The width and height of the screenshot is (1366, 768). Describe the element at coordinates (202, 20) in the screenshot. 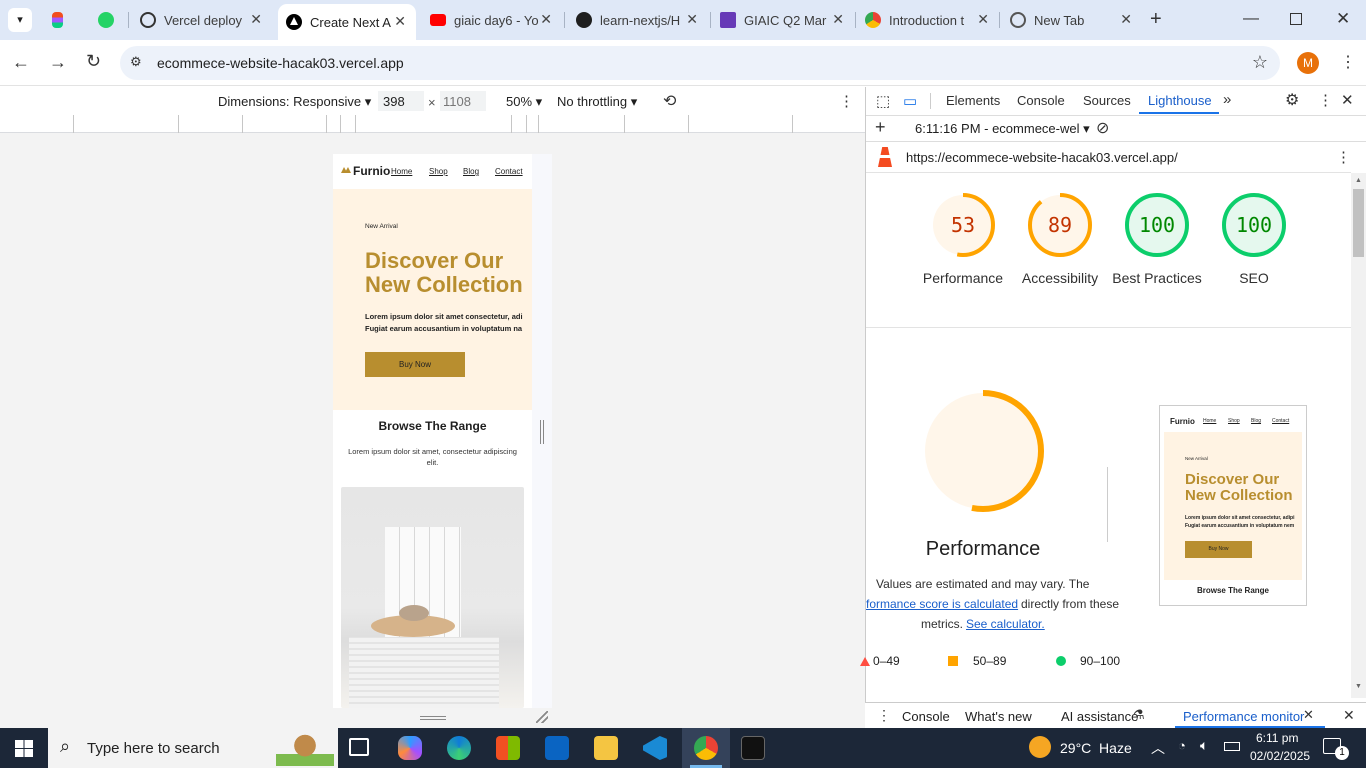

I see `tab-vercel: Vercel deploy ✕` at that location.